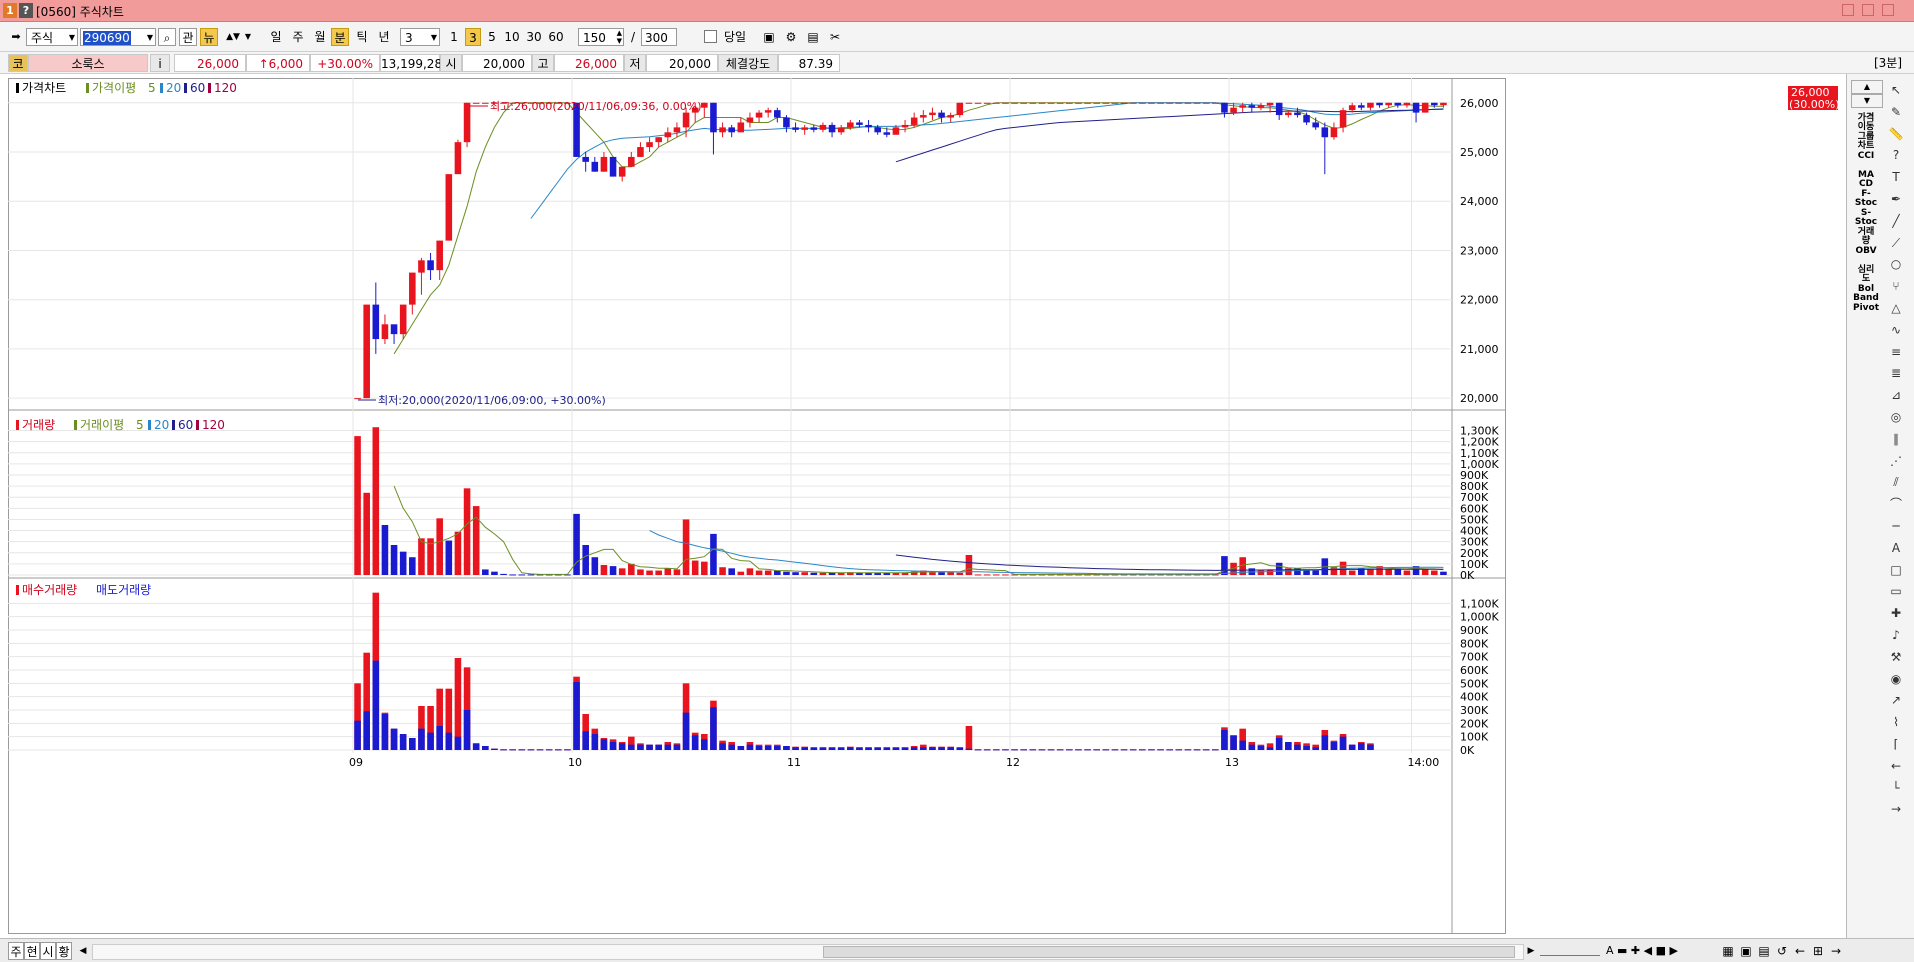 The image size is (1914, 962). I want to click on interval-10: 10, so click(512, 37).